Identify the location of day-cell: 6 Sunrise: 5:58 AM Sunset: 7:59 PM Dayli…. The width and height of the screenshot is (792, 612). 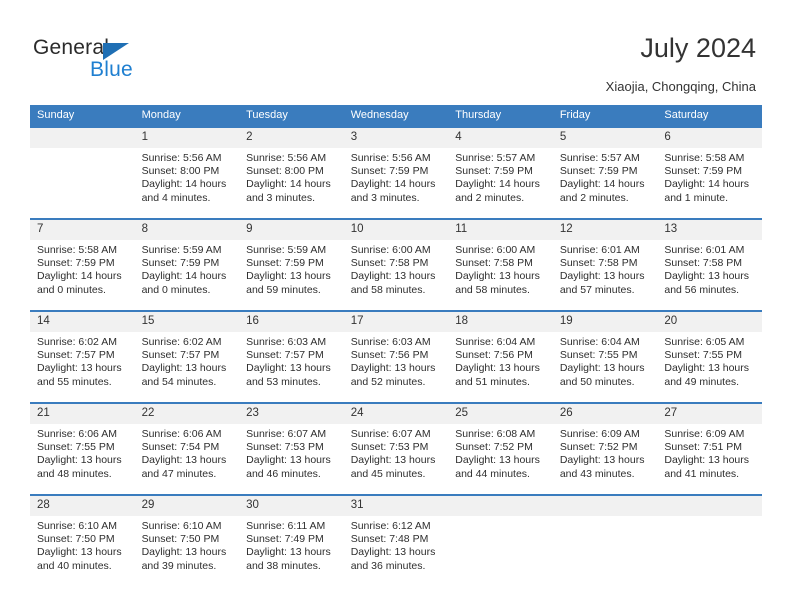
(709, 172).